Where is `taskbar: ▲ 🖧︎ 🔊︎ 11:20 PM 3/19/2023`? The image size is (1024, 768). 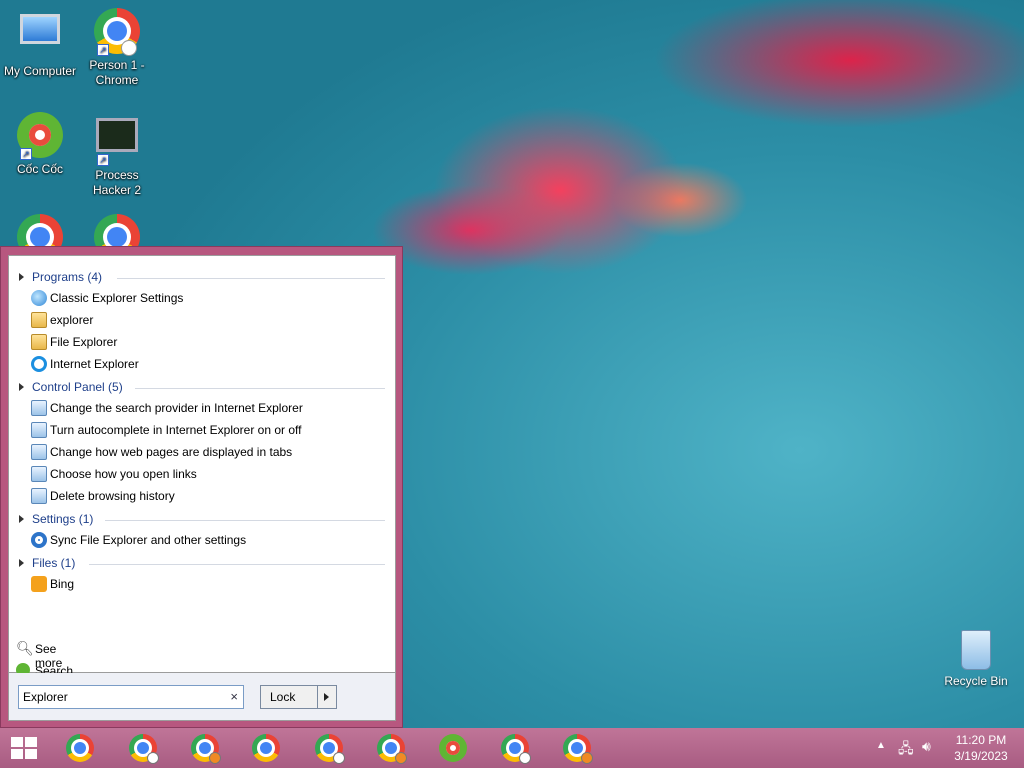
taskbar: ▲ 🖧︎ 🔊︎ 11:20 PM 3/19/2023 is located at coordinates (512, 748).